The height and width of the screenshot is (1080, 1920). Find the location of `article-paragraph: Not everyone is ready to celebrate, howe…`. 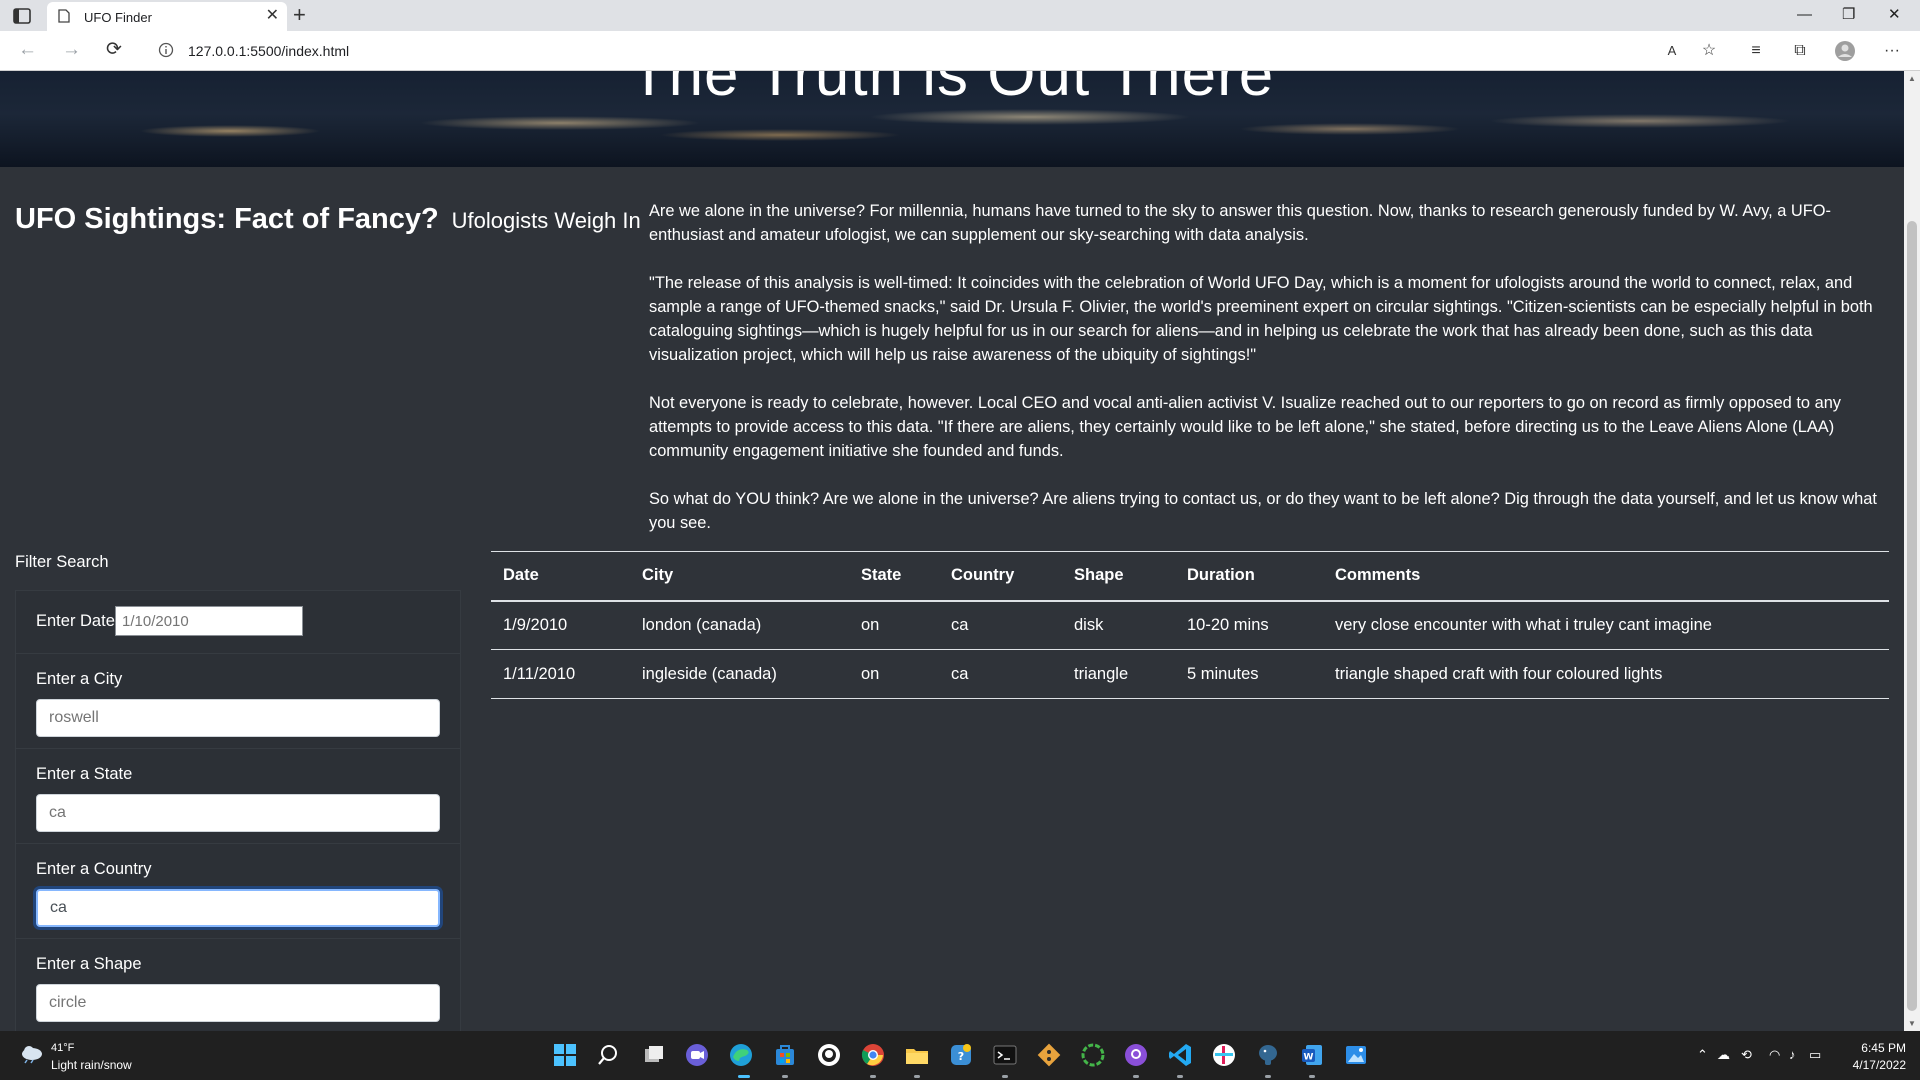

article-paragraph: Not everyone is ready to celebrate, howe… is located at coordinates (1245, 427).